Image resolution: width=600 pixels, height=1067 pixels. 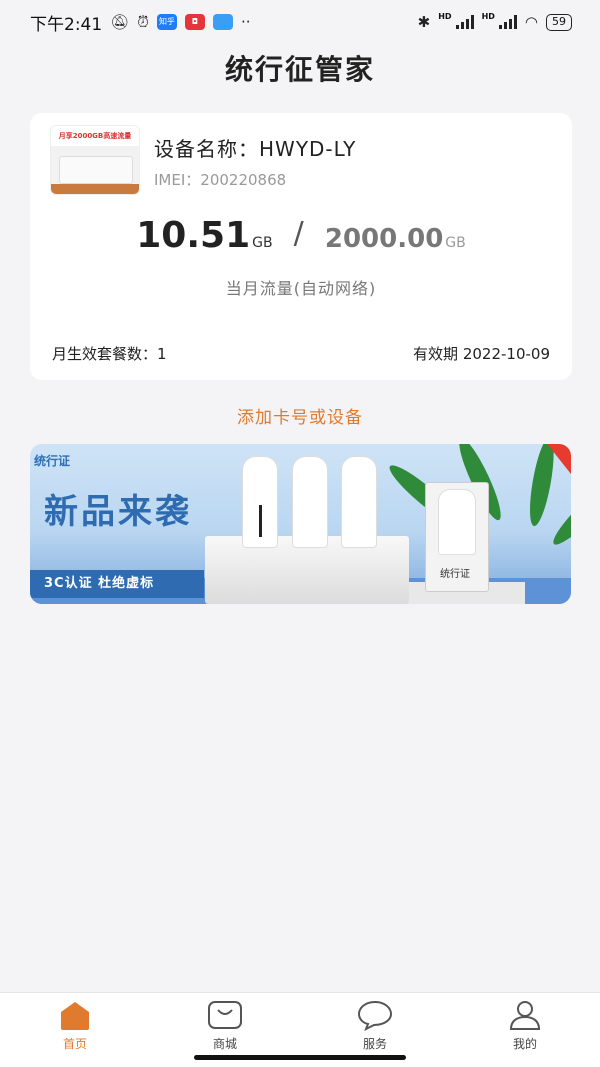 I want to click on imei-label: IMEI：, so click(x=177, y=180).